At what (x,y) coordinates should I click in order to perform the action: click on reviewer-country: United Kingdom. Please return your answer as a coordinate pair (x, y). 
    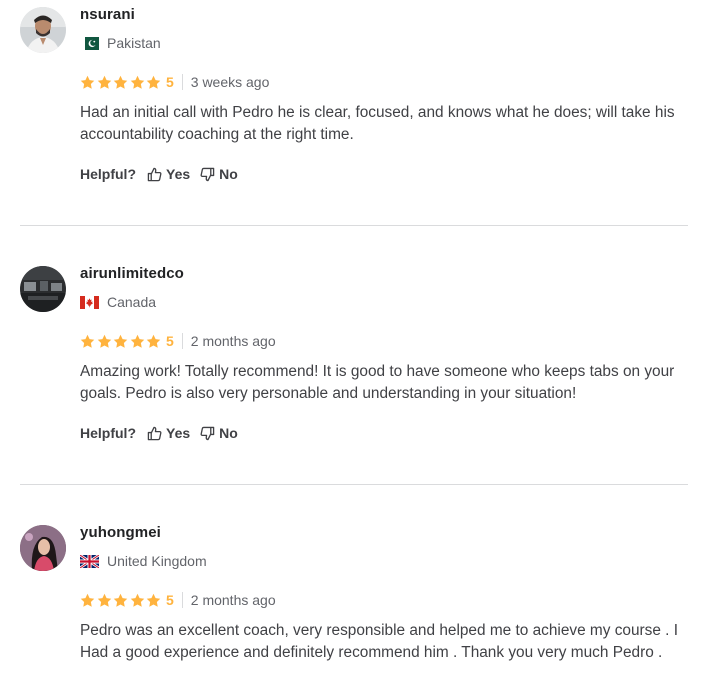
    Looking at the image, I should click on (143, 561).